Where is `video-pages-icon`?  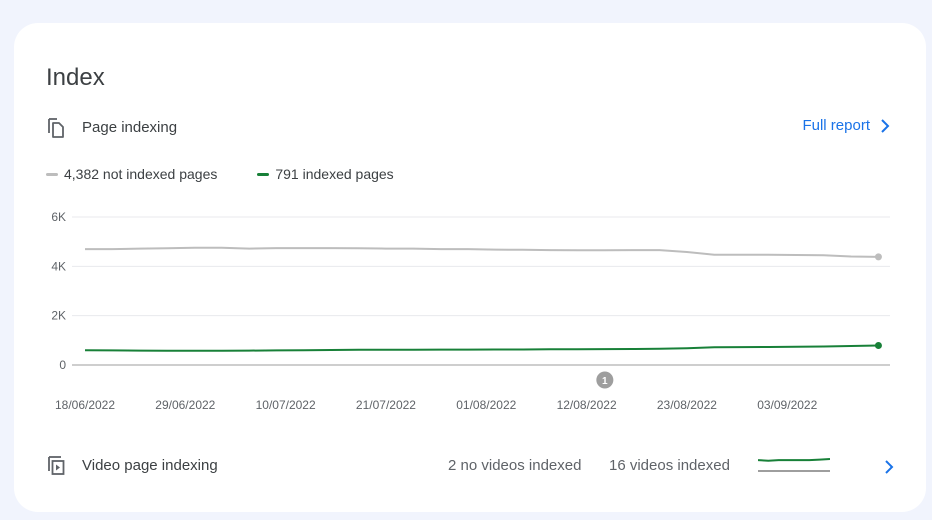 video-pages-icon is located at coordinates (56, 468).